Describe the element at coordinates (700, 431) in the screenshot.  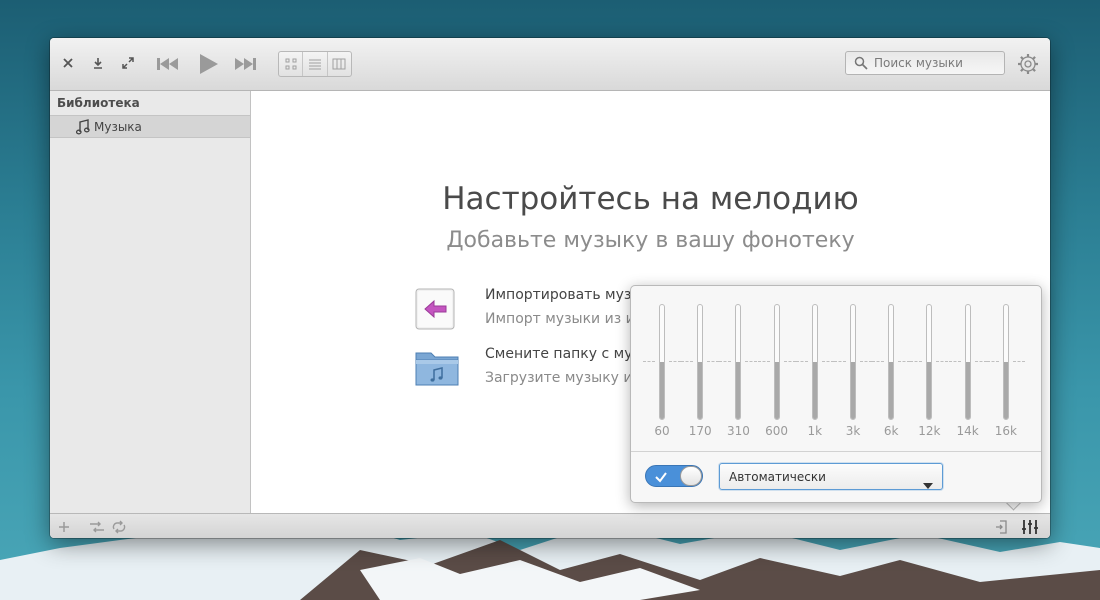
I see `band-frequency-label: 170` at that location.